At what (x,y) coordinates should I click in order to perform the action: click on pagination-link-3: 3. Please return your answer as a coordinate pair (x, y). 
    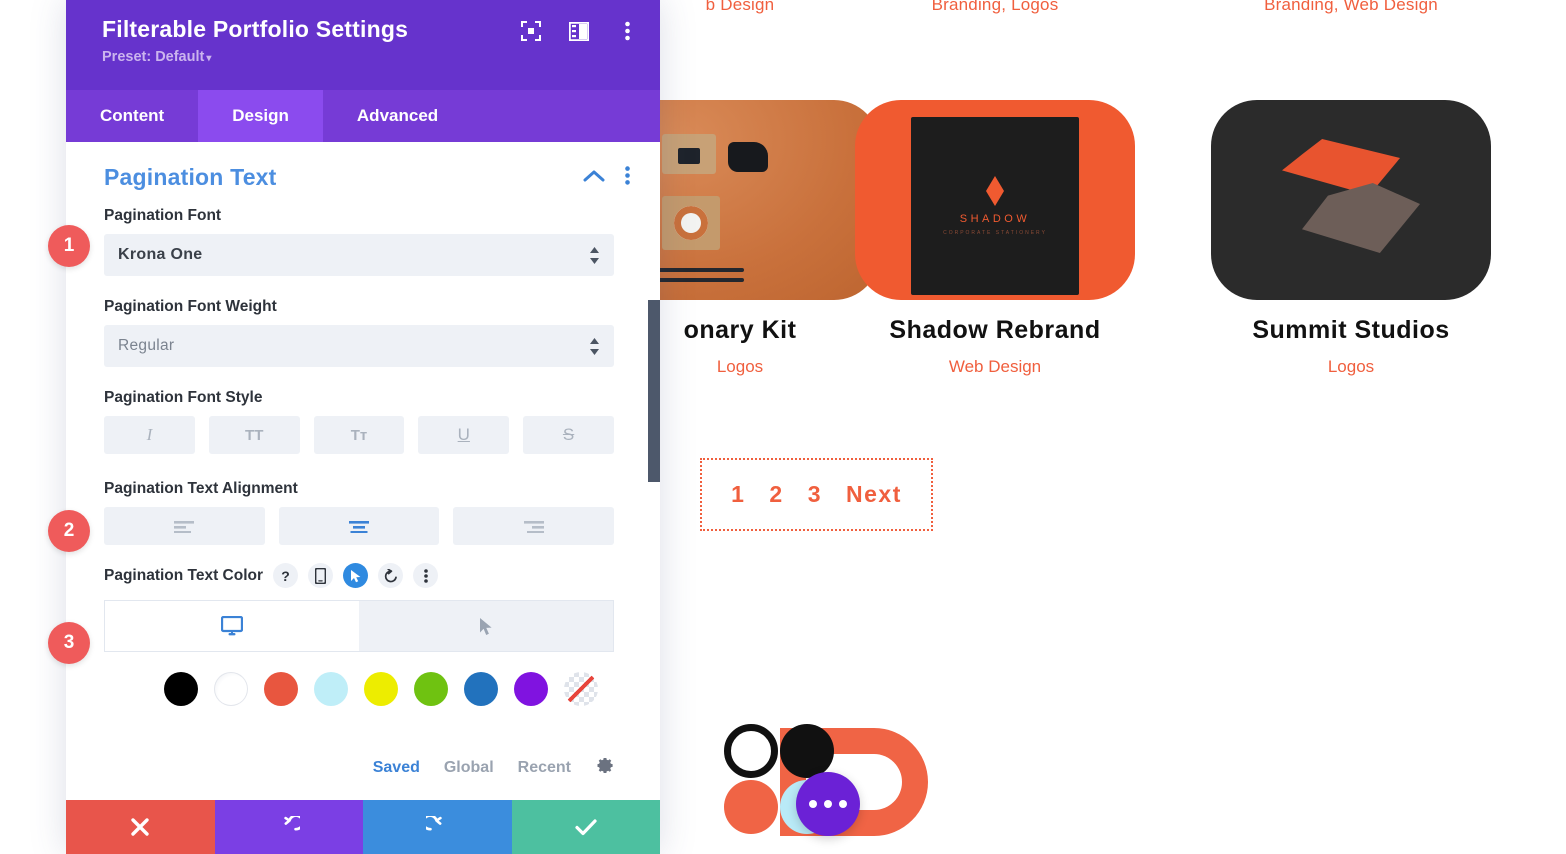
    Looking at the image, I should click on (815, 494).